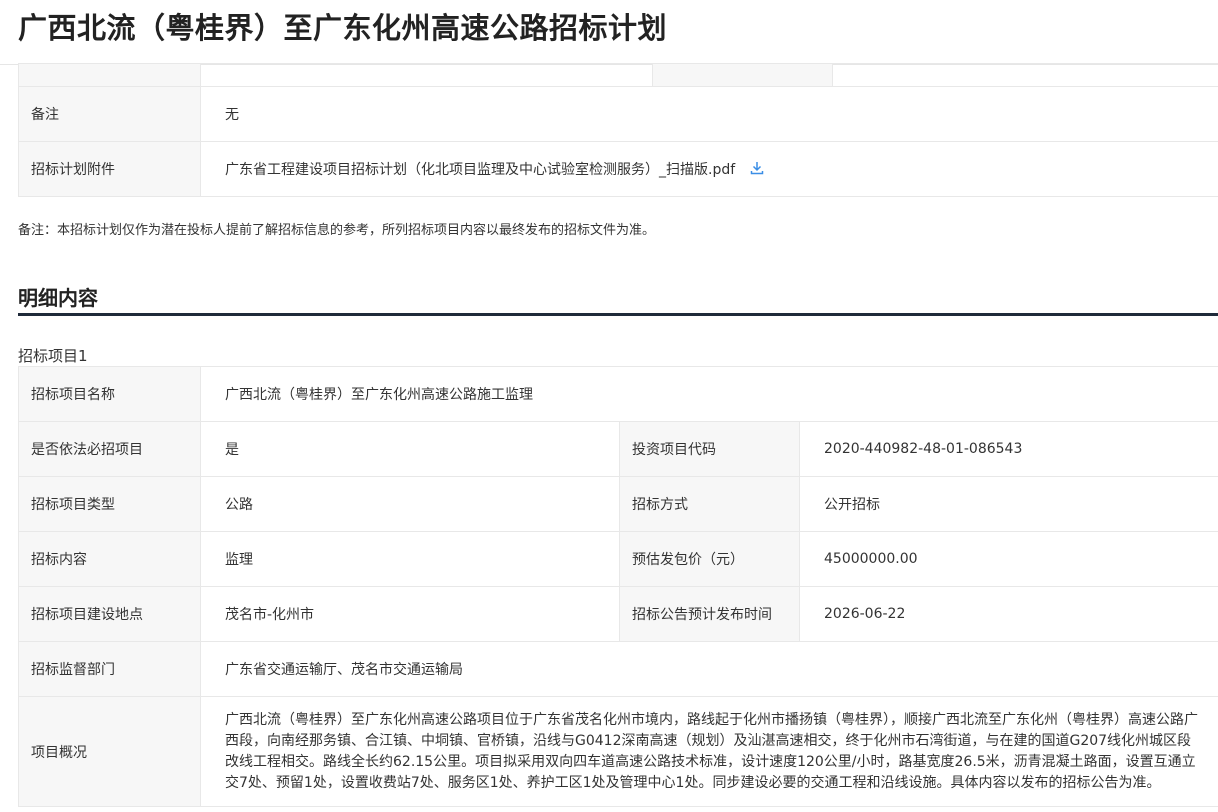 The image size is (1218, 812). What do you see at coordinates (1008, 504) in the screenshot?
I see `method-value: 公开招标` at bounding box center [1008, 504].